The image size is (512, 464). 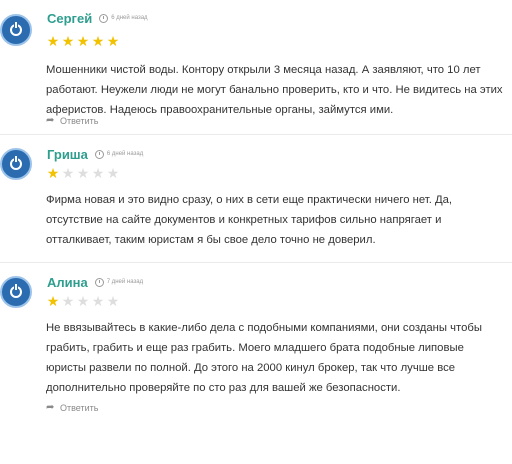 What do you see at coordinates (97, 18) in the screenshot?
I see `review-header: Сергей 6 дней назад` at bounding box center [97, 18].